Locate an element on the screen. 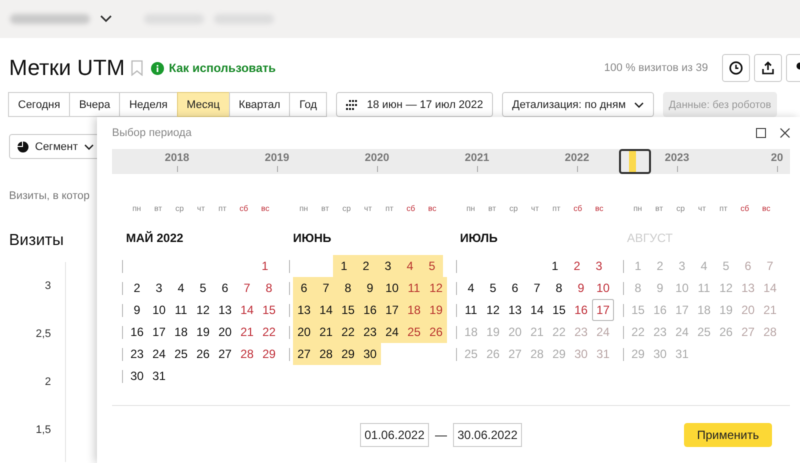 The height and width of the screenshot is (463, 800). period-tab: Год is located at coordinates (308, 104).